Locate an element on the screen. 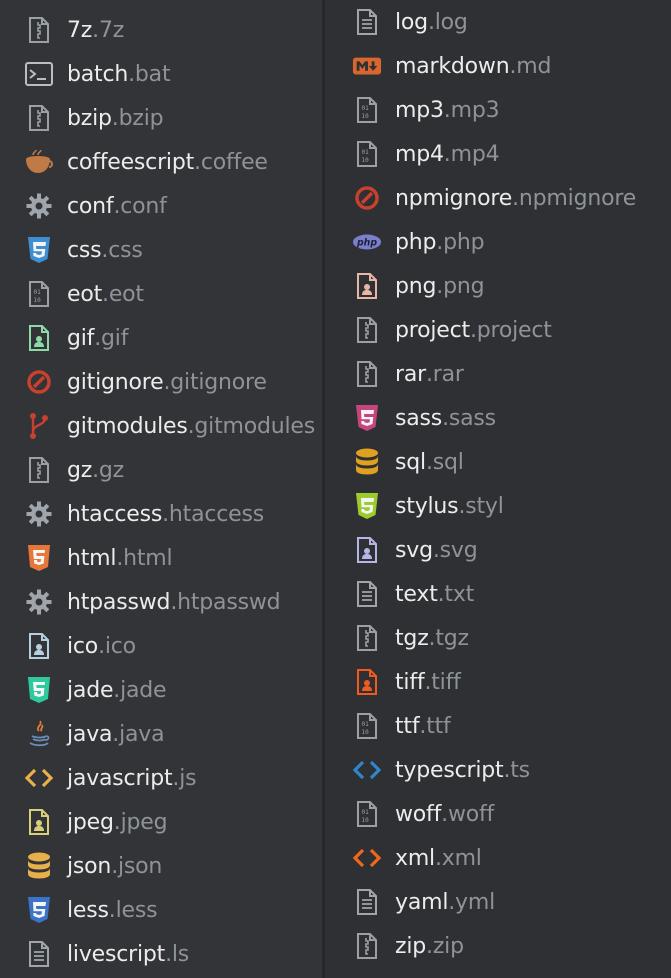  file-type-item-zip: zip .zip is located at coordinates (335, 946).